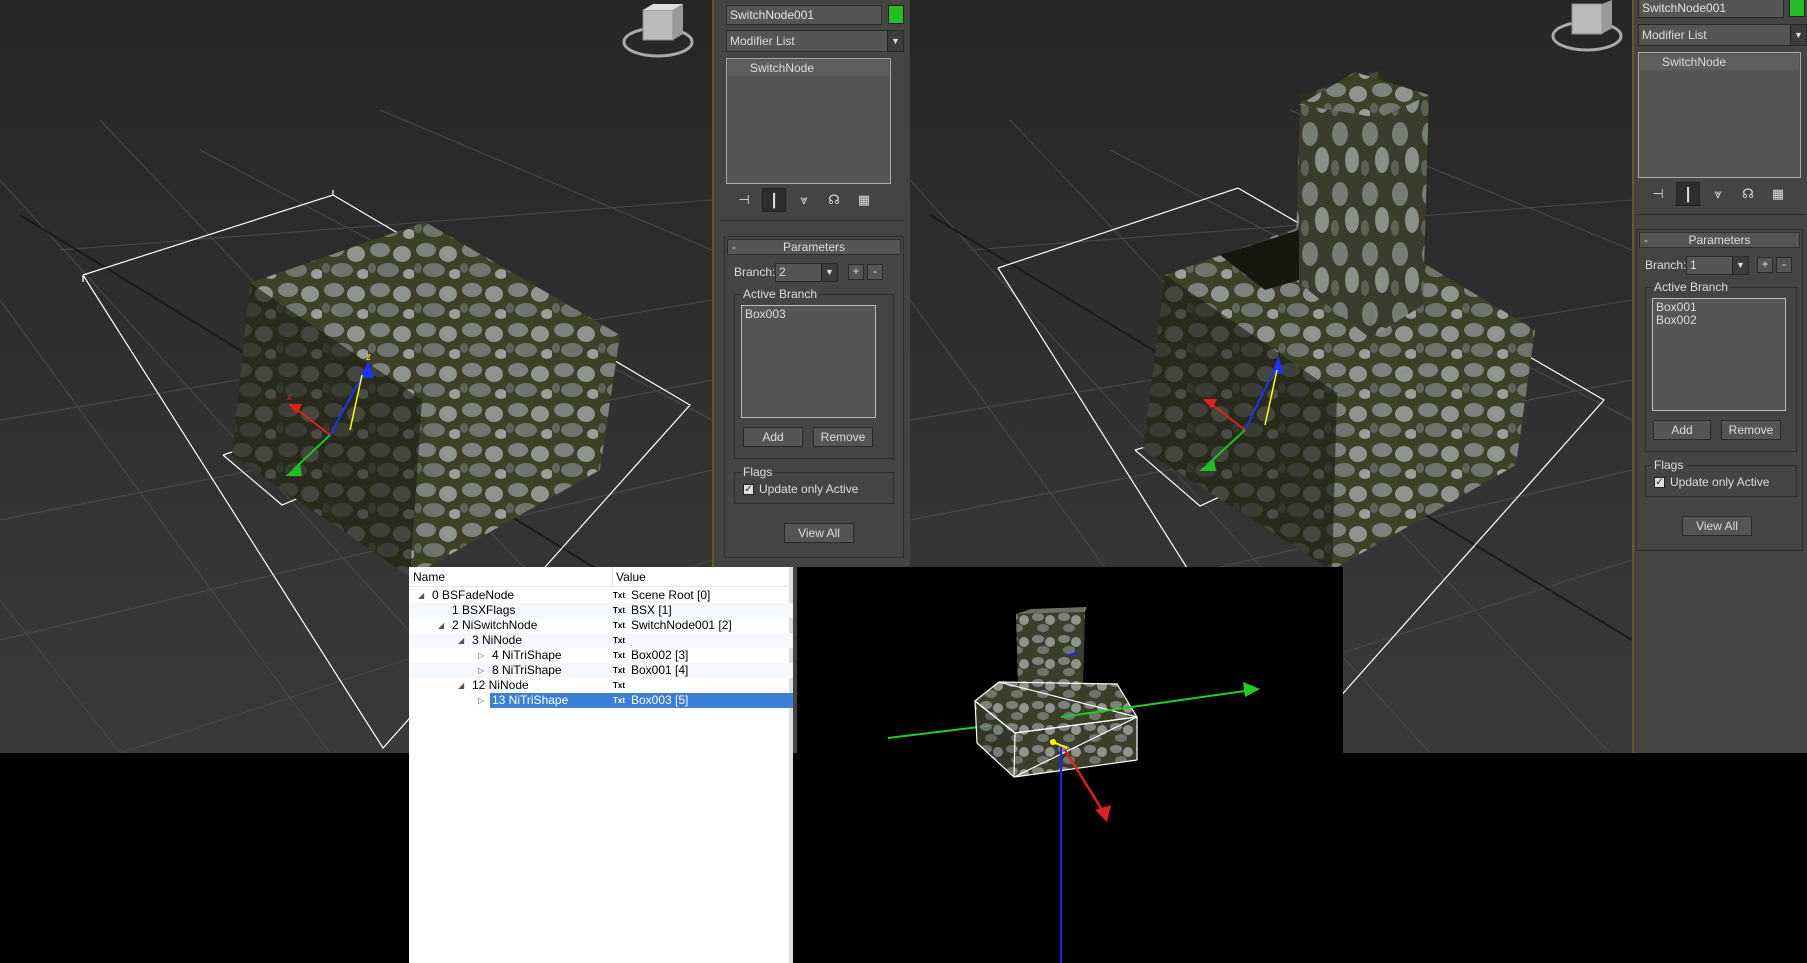  I want to click on active-branch-group: Active Branch Box001 Box002 Add Remove, so click(1721, 366).